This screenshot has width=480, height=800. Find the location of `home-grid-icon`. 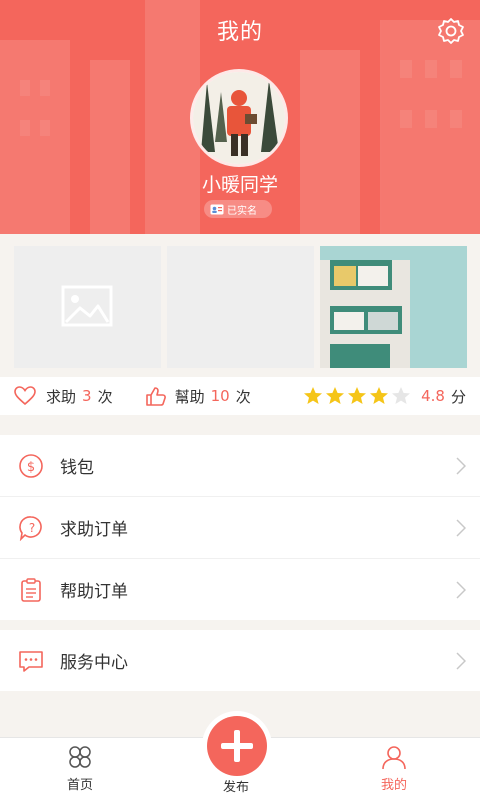

home-grid-icon is located at coordinates (80, 757).